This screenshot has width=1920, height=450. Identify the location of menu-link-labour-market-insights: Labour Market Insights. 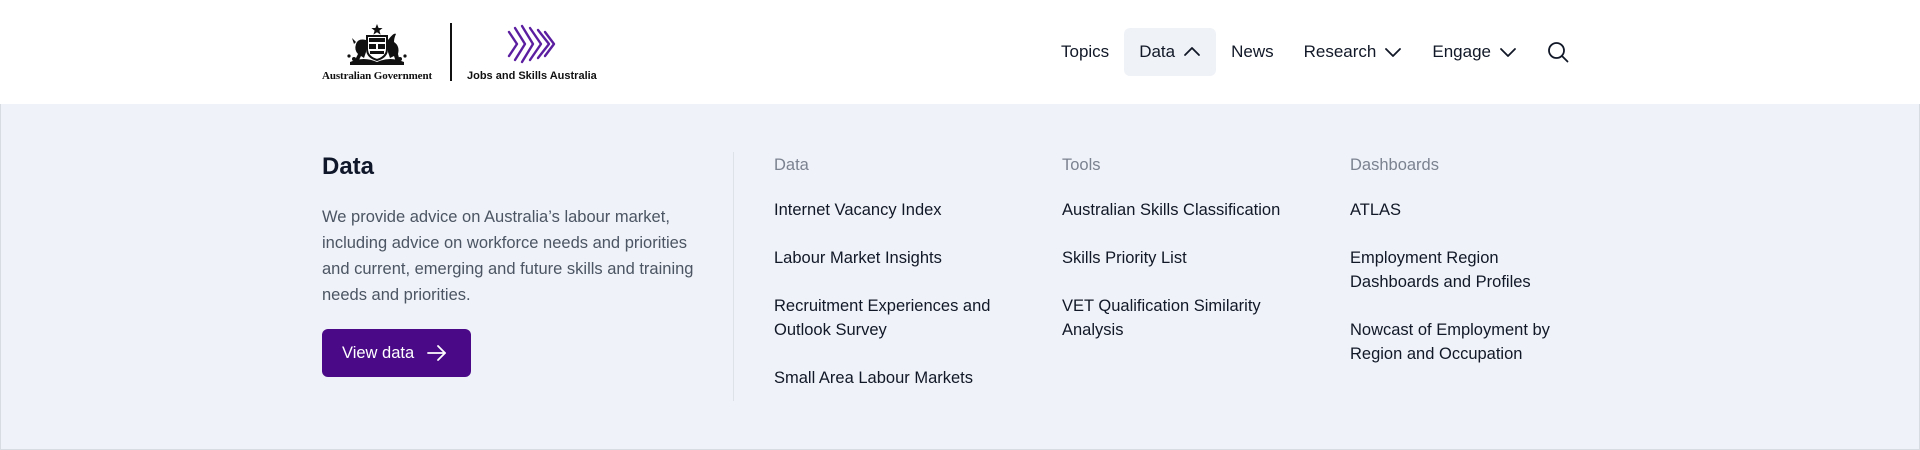
(899, 258).